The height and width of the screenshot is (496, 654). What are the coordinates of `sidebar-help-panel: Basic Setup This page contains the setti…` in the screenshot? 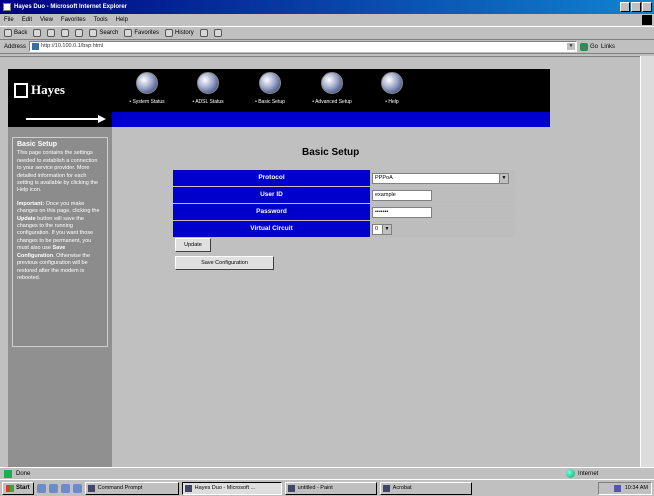 It's located at (60, 242).